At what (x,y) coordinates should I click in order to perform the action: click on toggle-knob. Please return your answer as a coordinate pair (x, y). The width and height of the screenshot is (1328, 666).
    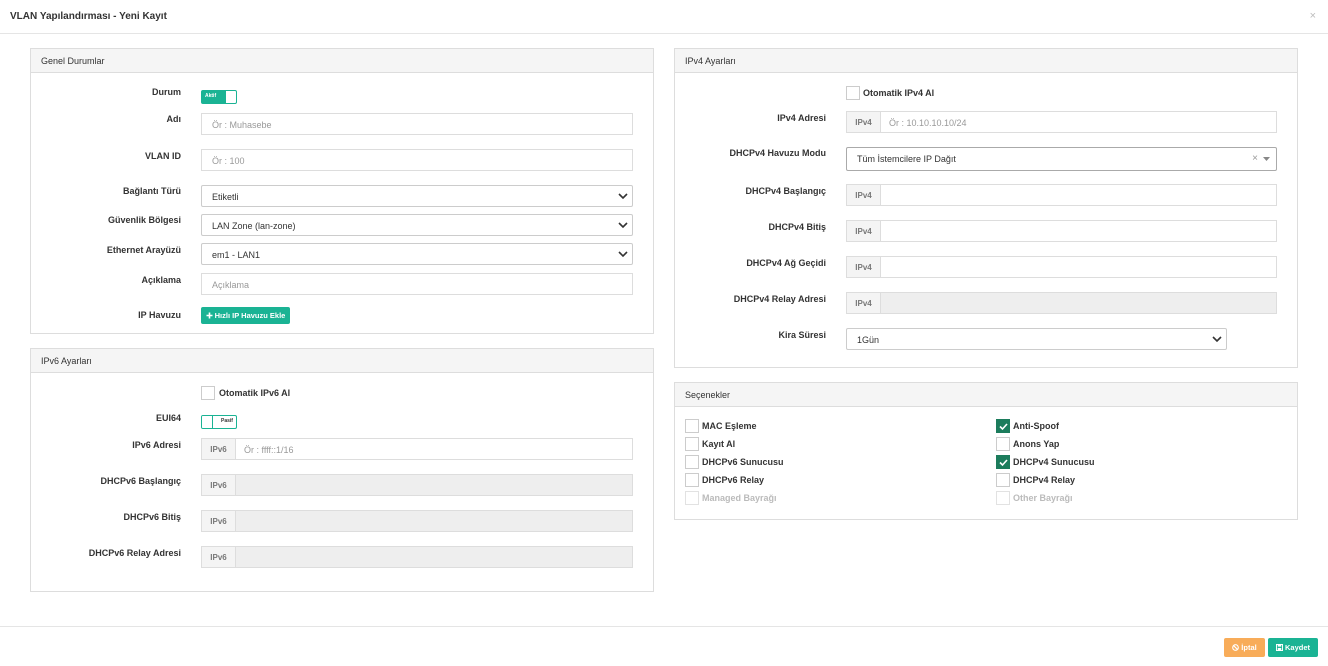
    Looking at the image, I should click on (207, 422).